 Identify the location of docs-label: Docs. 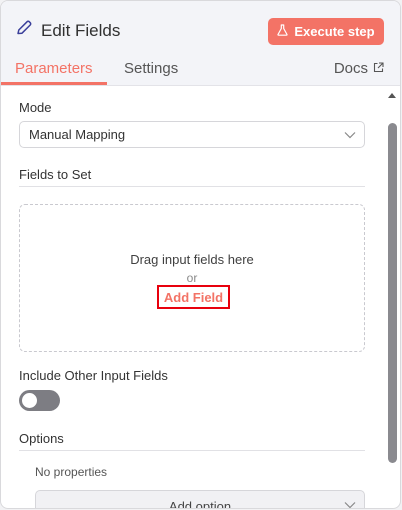
(350, 68).